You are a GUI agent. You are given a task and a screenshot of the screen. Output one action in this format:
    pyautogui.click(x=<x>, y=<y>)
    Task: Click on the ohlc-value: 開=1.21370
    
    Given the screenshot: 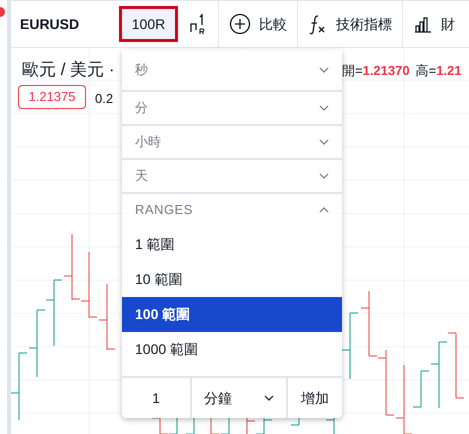 What is the action you would take?
    pyautogui.click(x=376, y=71)
    